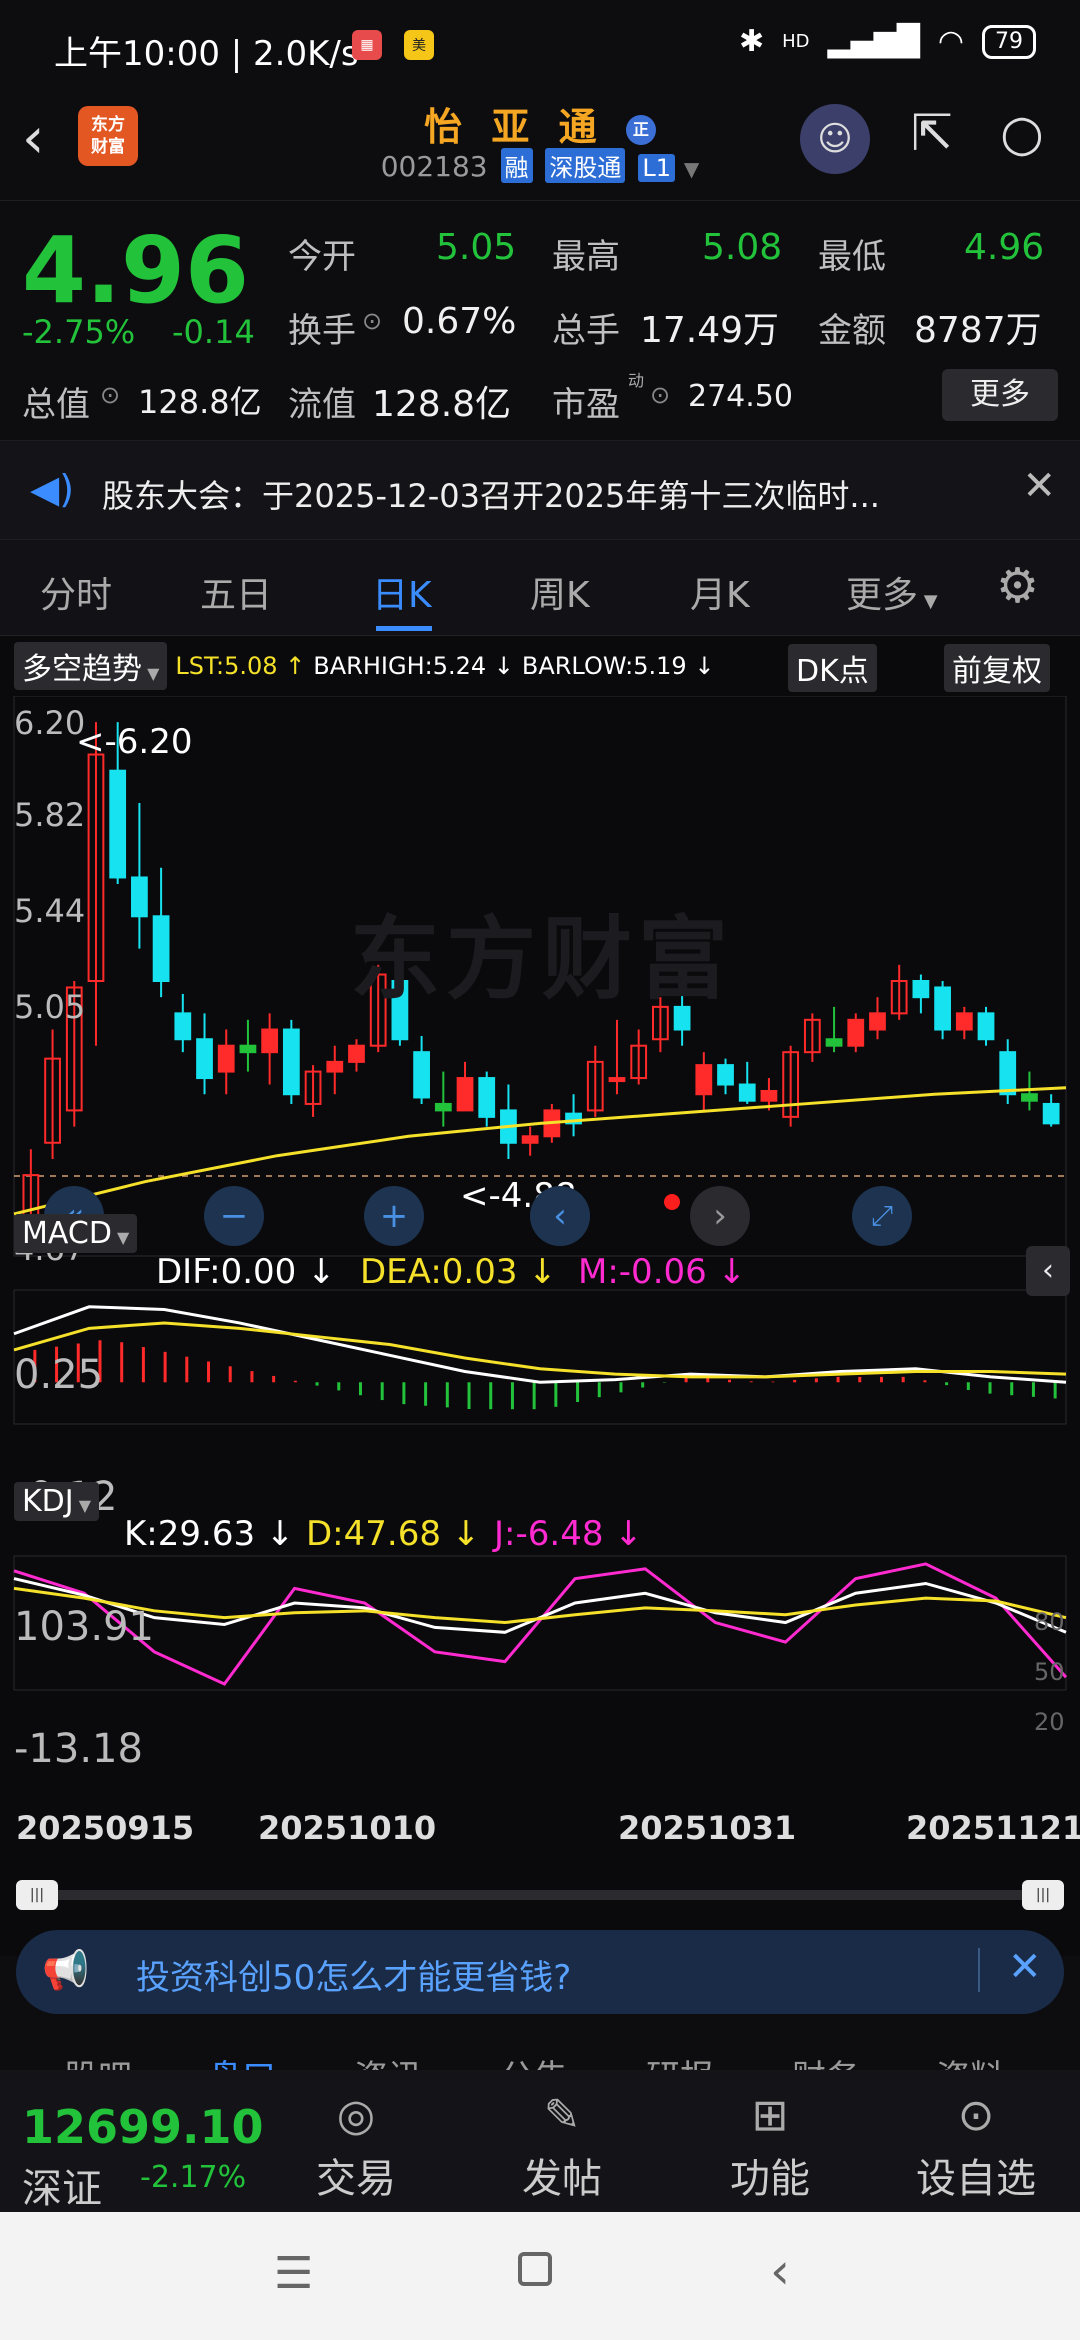 The width and height of the screenshot is (1080, 2340). I want to click on macd-dif: DIF:0.00 ↓, so click(246, 1272).